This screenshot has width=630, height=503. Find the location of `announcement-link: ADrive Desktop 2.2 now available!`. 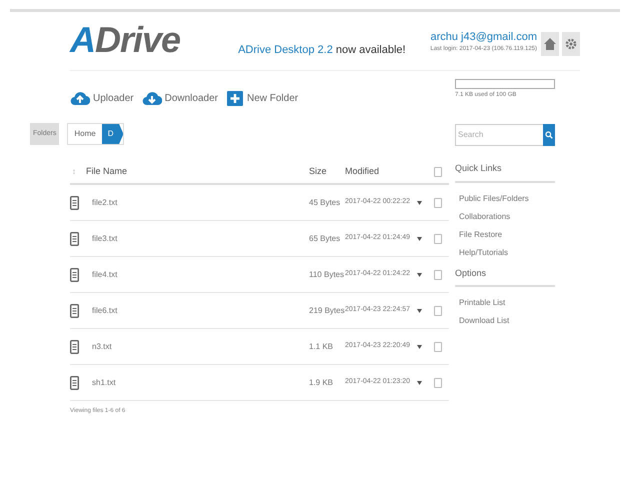

announcement-link: ADrive Desktop 2.2 now available! is located at coordinates (322, 50).